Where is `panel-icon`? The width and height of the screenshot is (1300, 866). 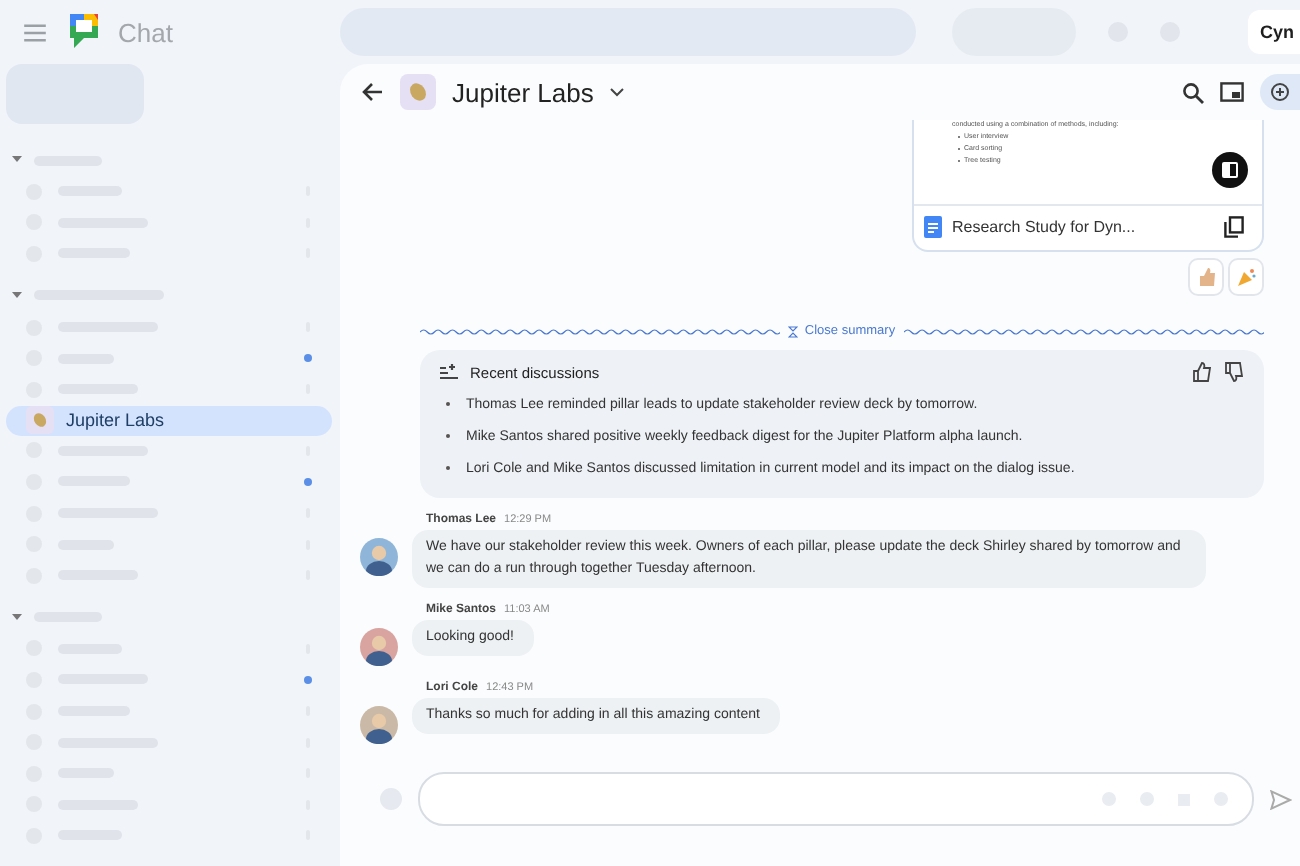
panel-icon is located at coordinates (1230, 170).